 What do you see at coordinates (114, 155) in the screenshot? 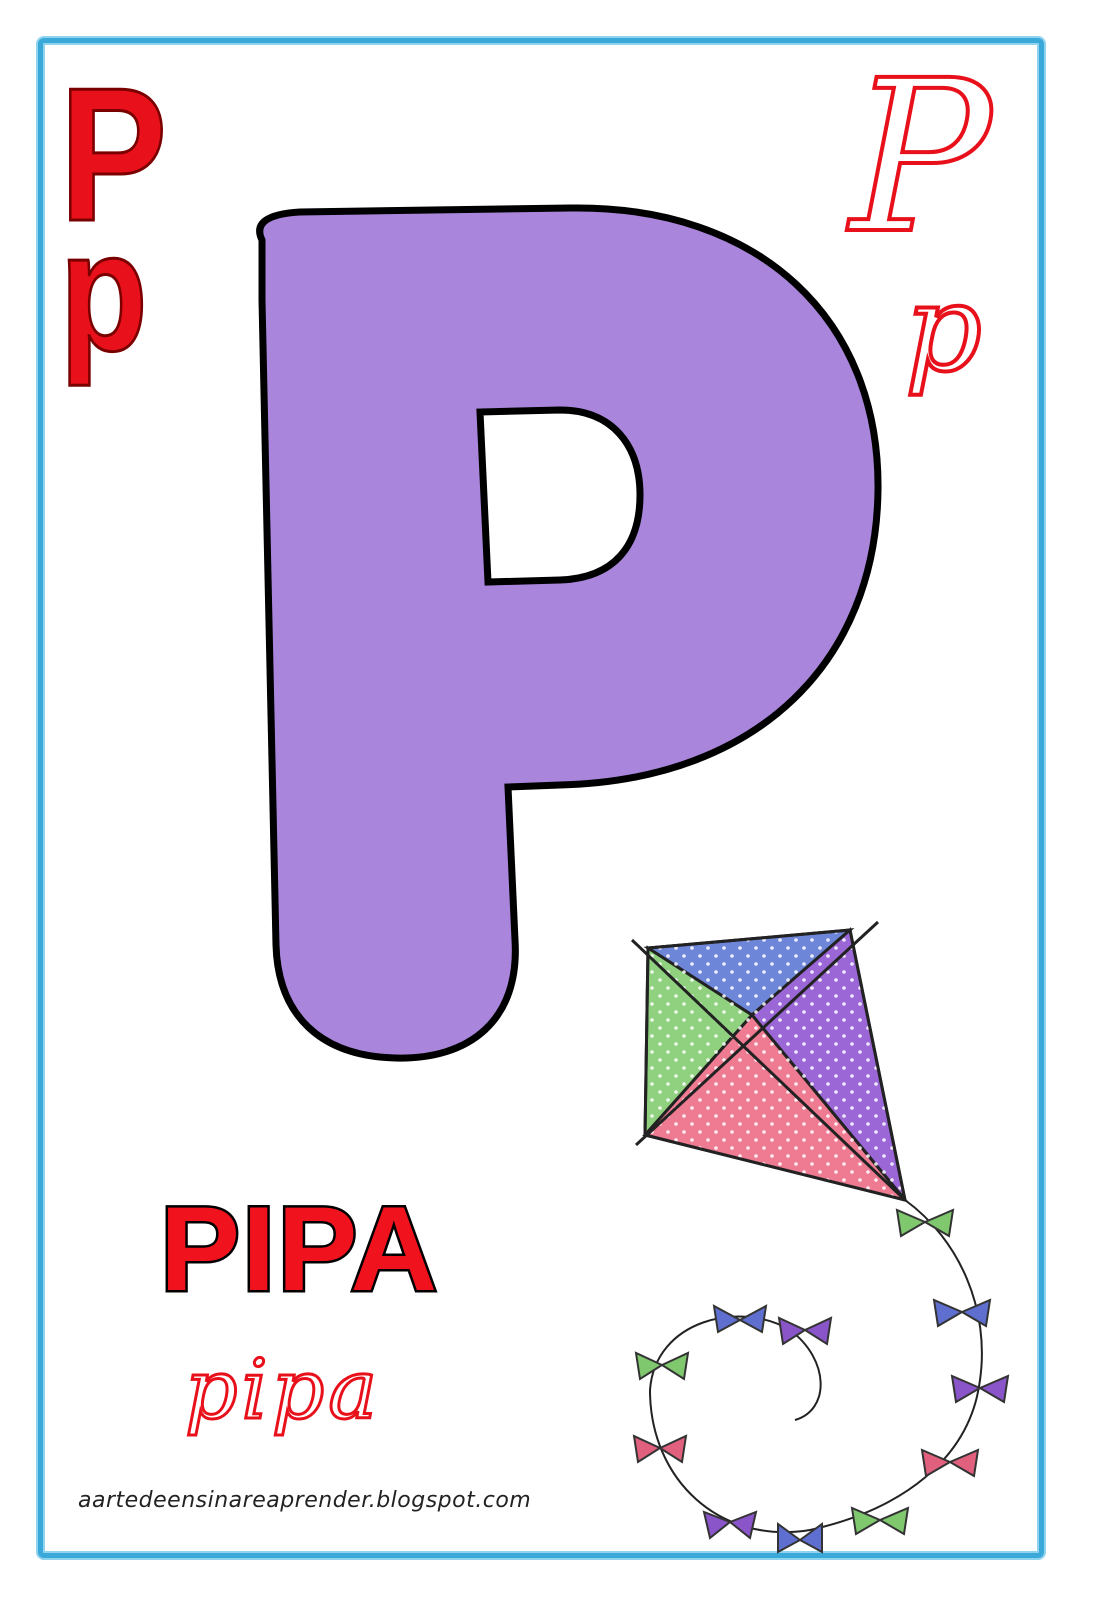
I see `print-upper-letter: P` at bounding box center [114, 155].